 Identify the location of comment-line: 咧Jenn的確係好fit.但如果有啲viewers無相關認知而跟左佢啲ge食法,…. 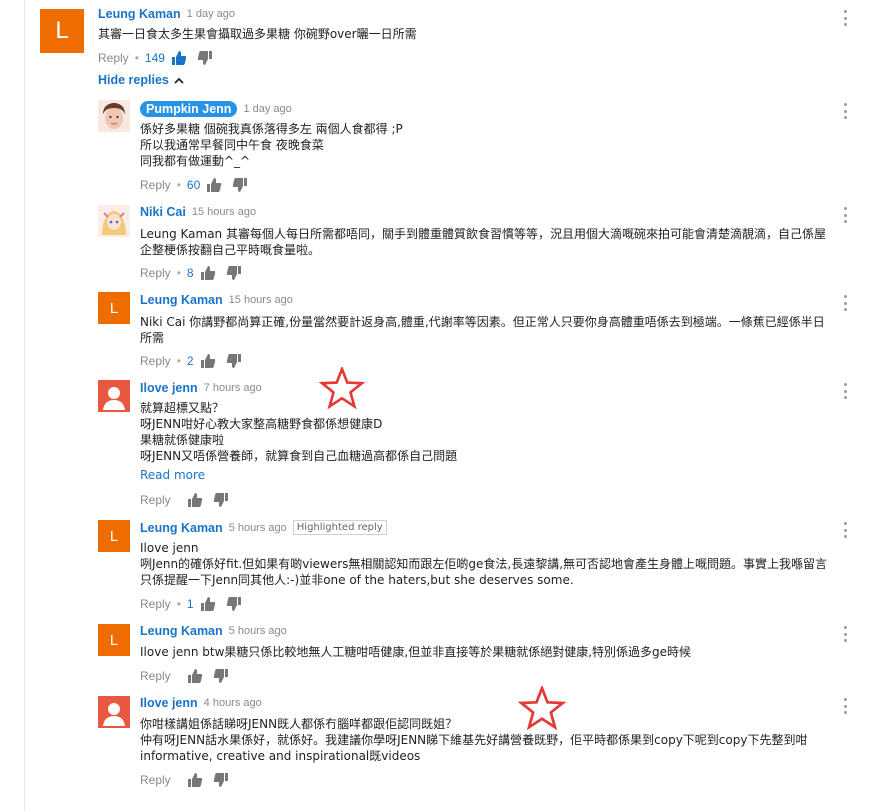
(484, 572).